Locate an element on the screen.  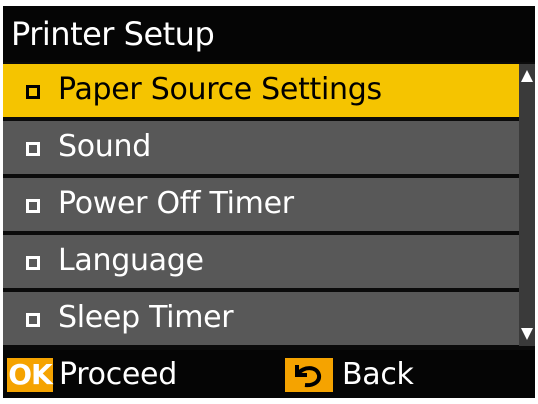
menu-item-paper-source-settings: Paper Source Settings is located at coordinates (261, 90).